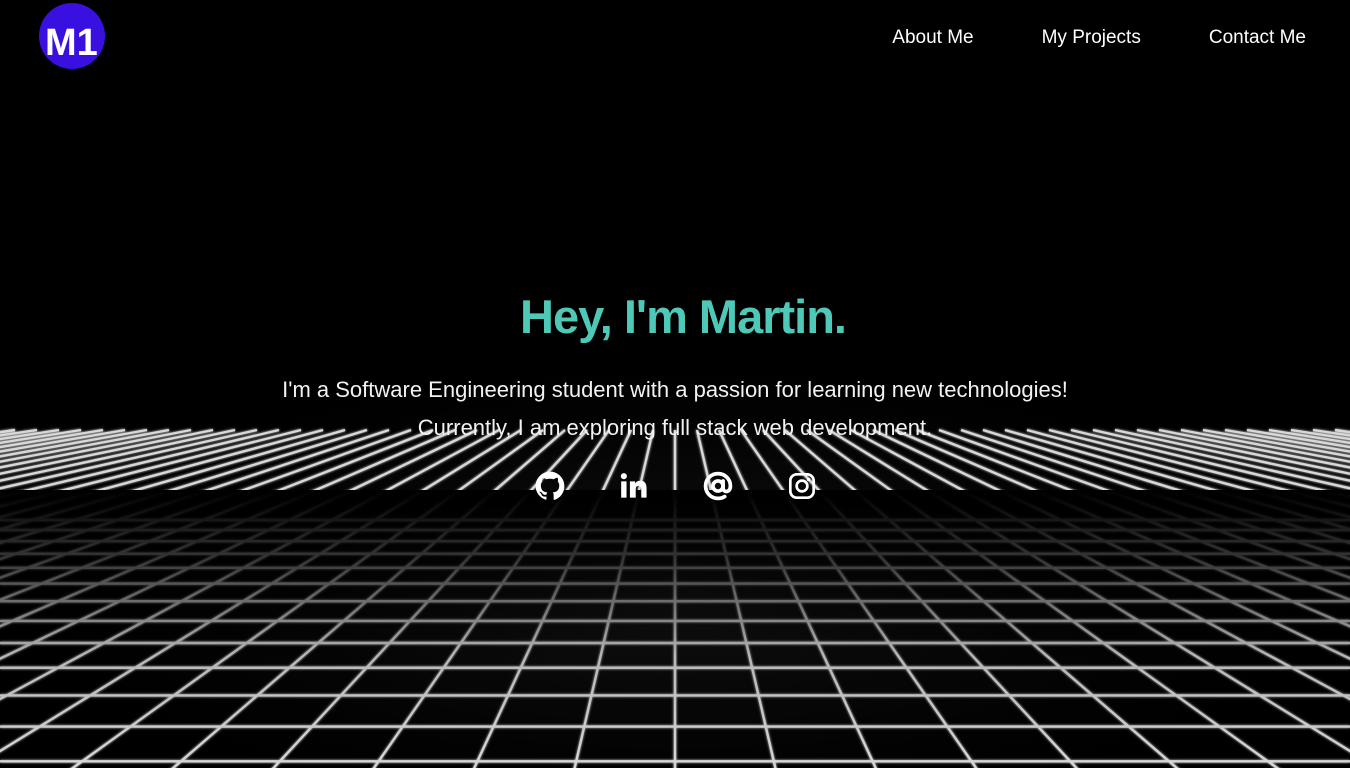 This screenshot has height=768, width=1350. I want to click on logo-monogram-icon: M1, so click(71, 43).